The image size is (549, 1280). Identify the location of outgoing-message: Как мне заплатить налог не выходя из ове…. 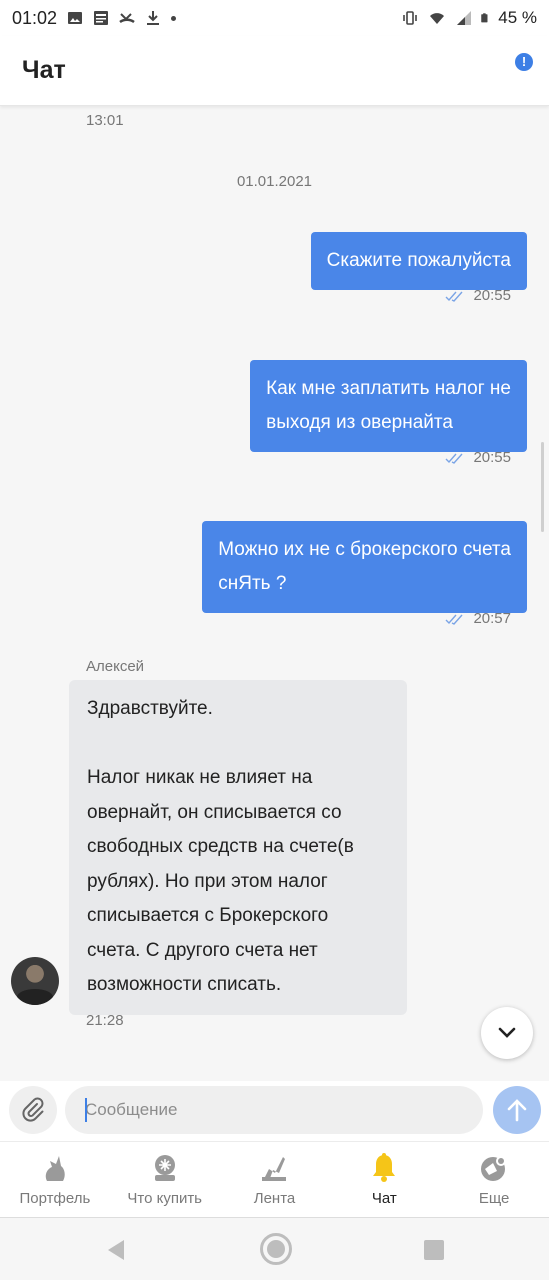
(388, 406).